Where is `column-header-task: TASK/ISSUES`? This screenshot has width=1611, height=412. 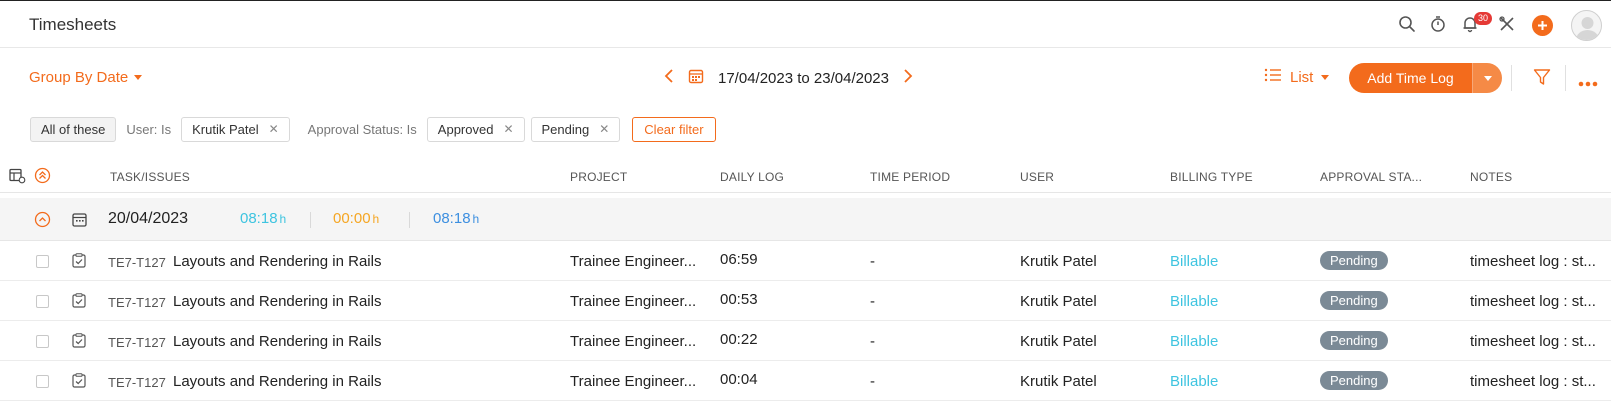
column-header-task: TASK/ISSUES is located at coordinates (150, 177).